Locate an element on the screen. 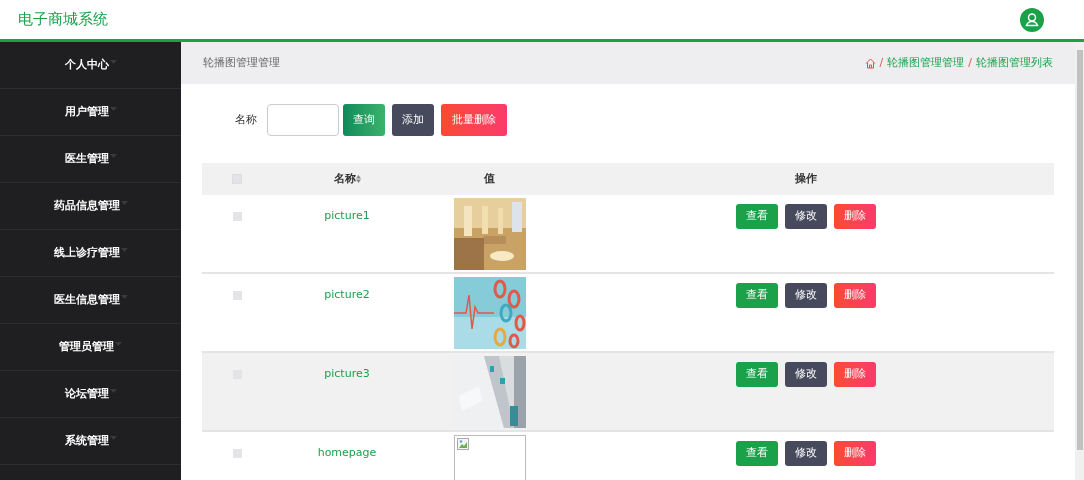 This screenshot has width=1084, height=480. sidebar-item: 论坛管理 is located at coordinates (90, 394).